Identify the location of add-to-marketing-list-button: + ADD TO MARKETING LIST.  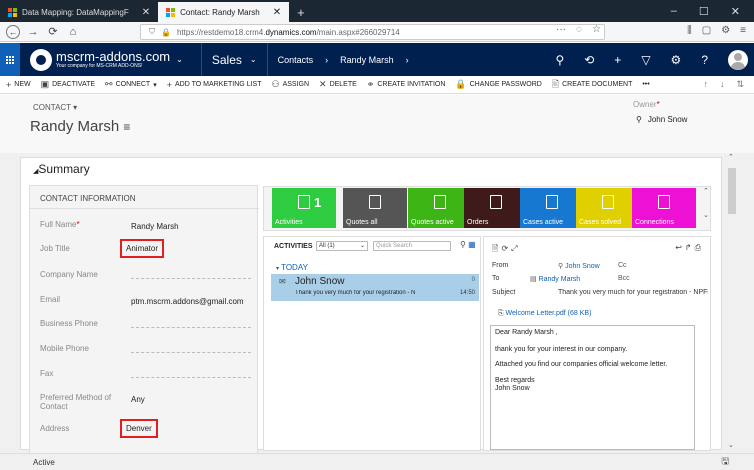
(214, 85).